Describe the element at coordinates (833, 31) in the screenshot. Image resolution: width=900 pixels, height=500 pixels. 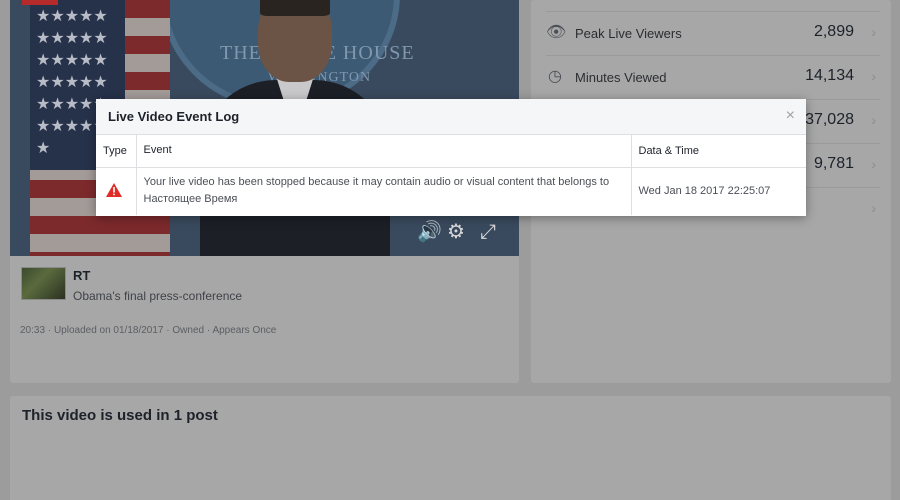
I see `stat-value: 2,899` at that location.